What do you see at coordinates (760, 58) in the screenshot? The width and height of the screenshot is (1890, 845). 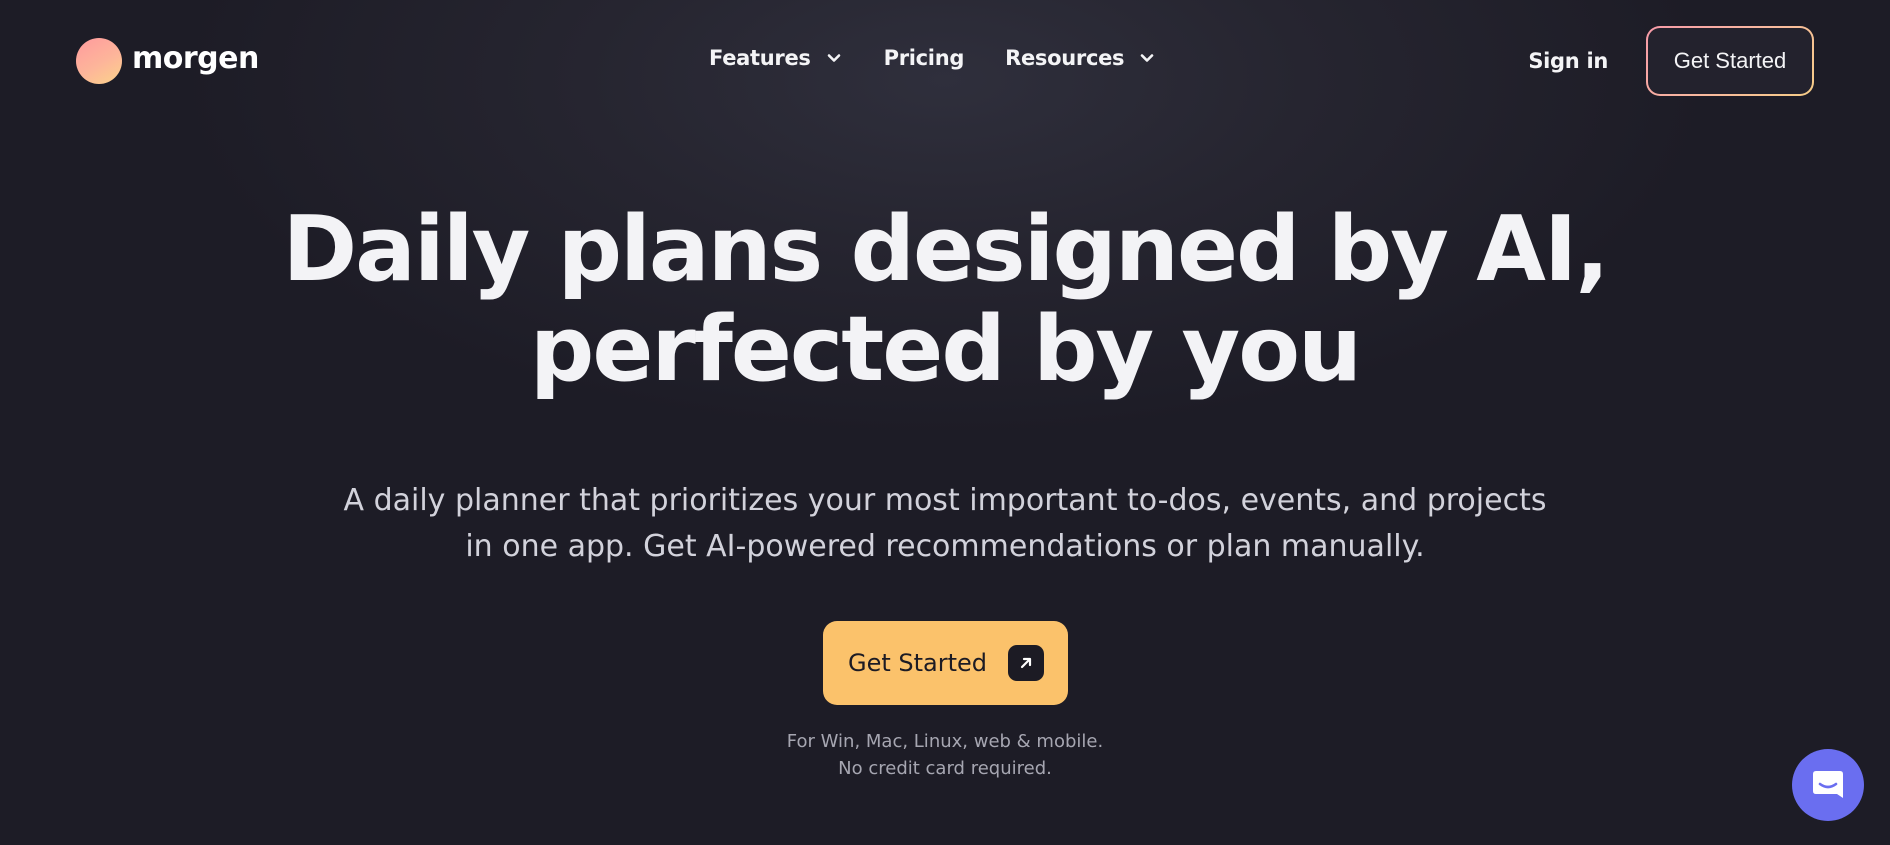 I see `nav-item-label: Features` at bounding box center [760, 58].